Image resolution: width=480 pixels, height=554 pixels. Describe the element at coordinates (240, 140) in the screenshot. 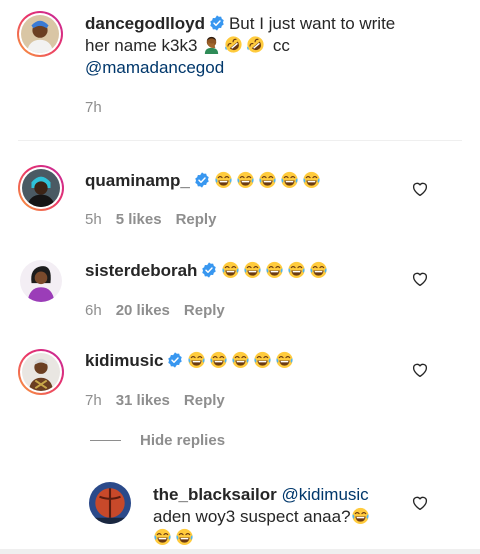

I see `divider` at that location.